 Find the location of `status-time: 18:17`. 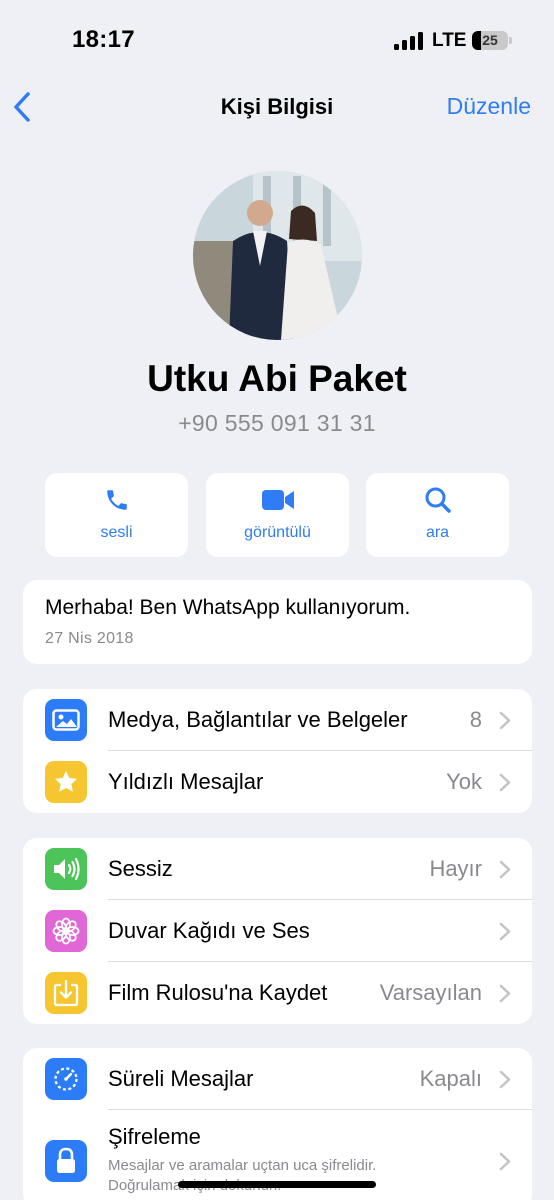

status-time: 18:17 is located at coordinates (103, 39).